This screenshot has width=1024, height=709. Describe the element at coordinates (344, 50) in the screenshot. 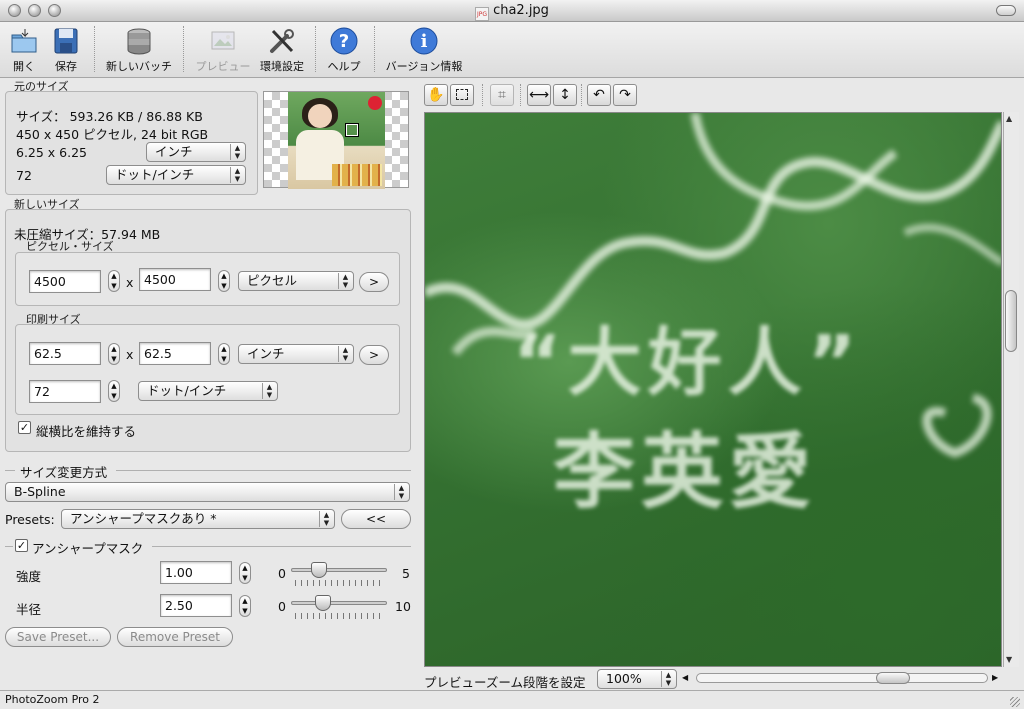

I see `help-button: ? ヘルプ` at that location.